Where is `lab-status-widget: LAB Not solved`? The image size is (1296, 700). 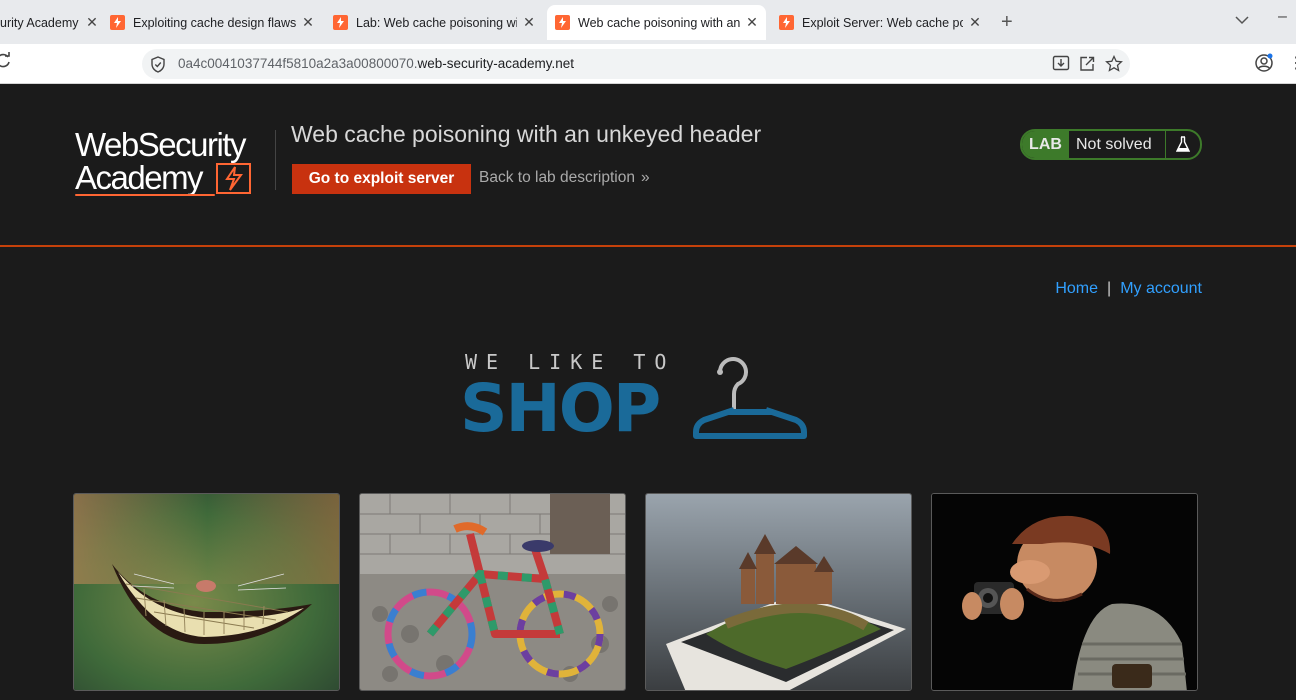
lab-status-widget: LAB Not solved is located at coordinates (1111, 144).